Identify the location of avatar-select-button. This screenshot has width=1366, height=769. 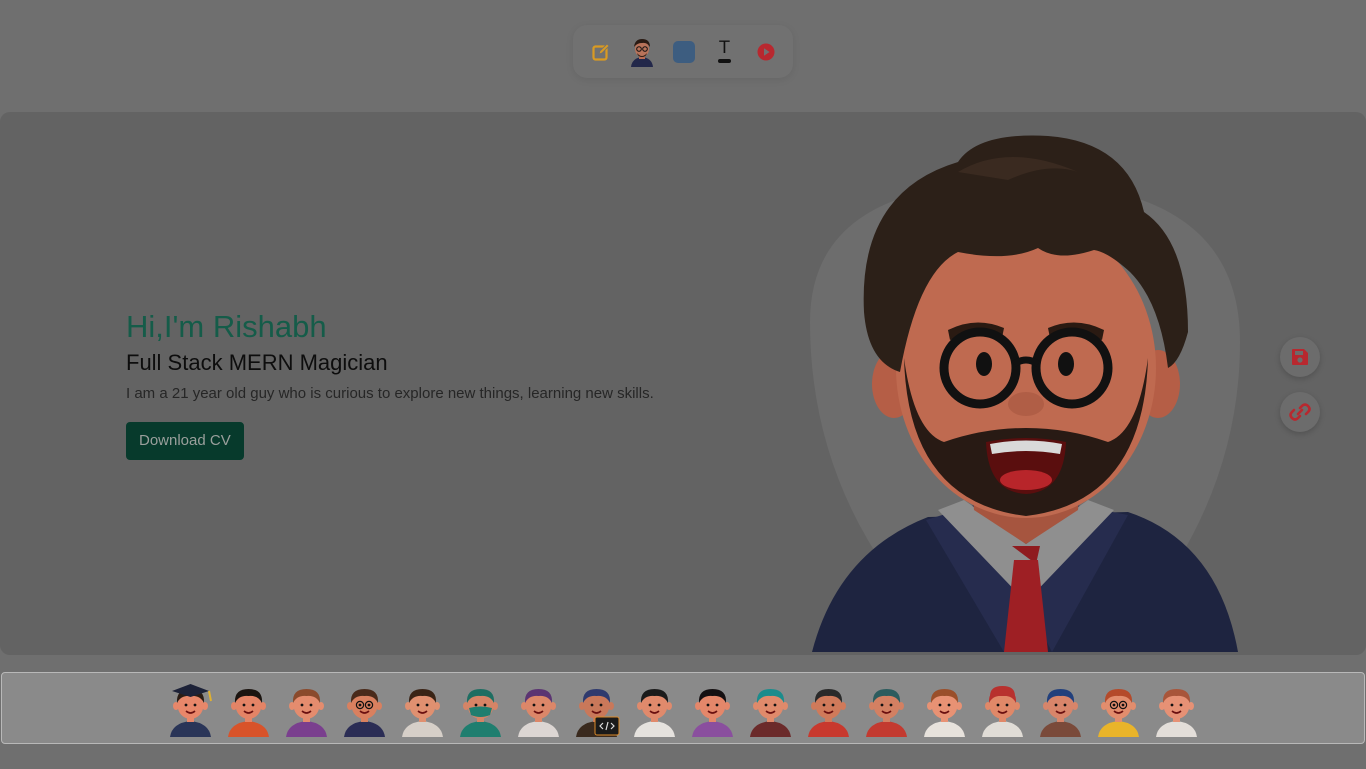
(642, 52).